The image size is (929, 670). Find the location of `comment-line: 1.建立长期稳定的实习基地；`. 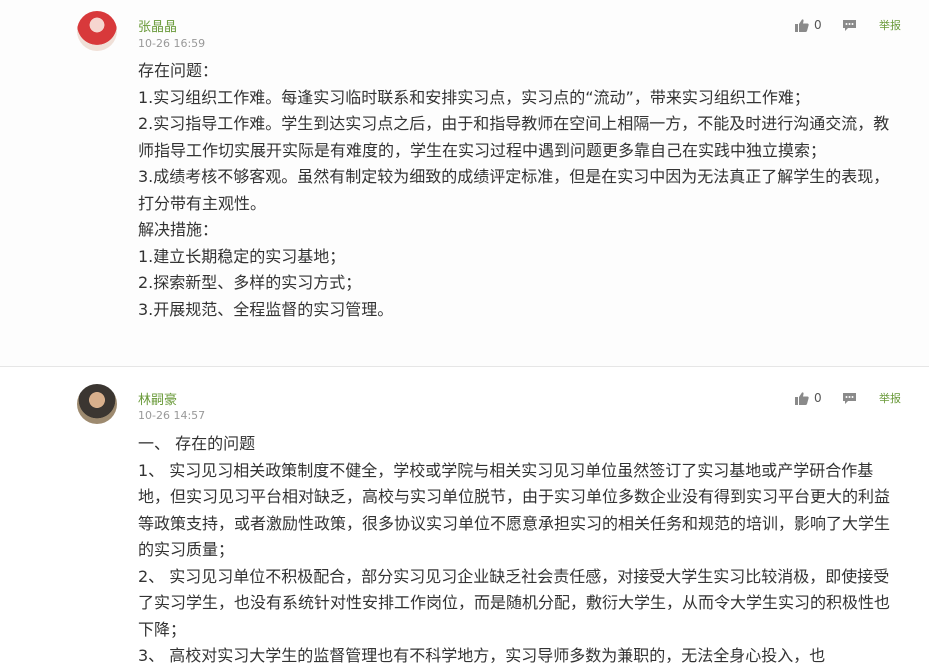

comment-line: 1.建立长期稳定的实习基地； is located at coordinates (242, 256).